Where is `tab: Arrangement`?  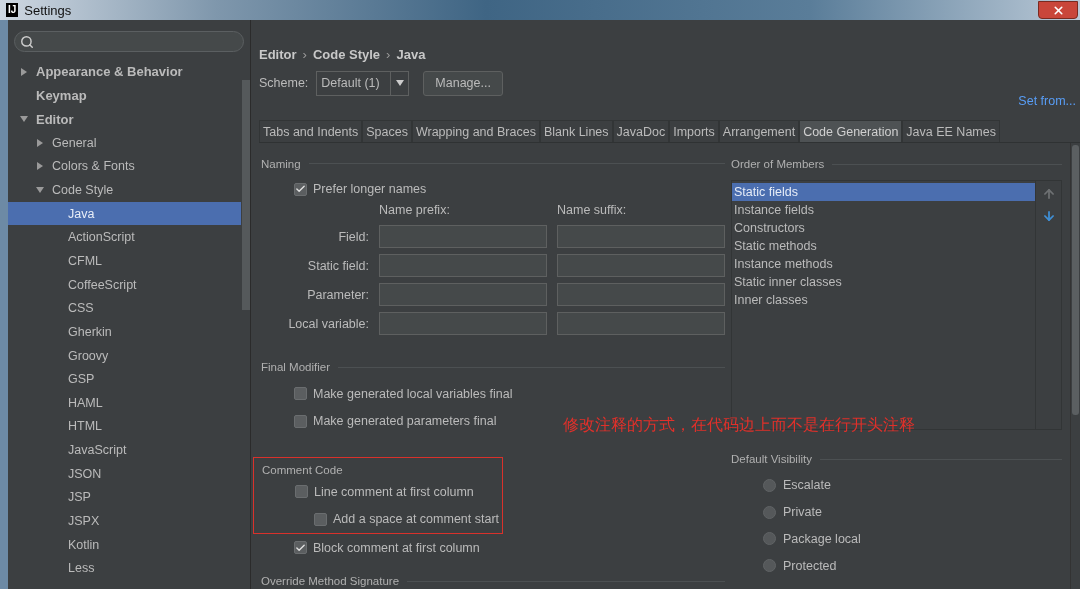
tab: Arrangement is located at coordinates (759, 131).